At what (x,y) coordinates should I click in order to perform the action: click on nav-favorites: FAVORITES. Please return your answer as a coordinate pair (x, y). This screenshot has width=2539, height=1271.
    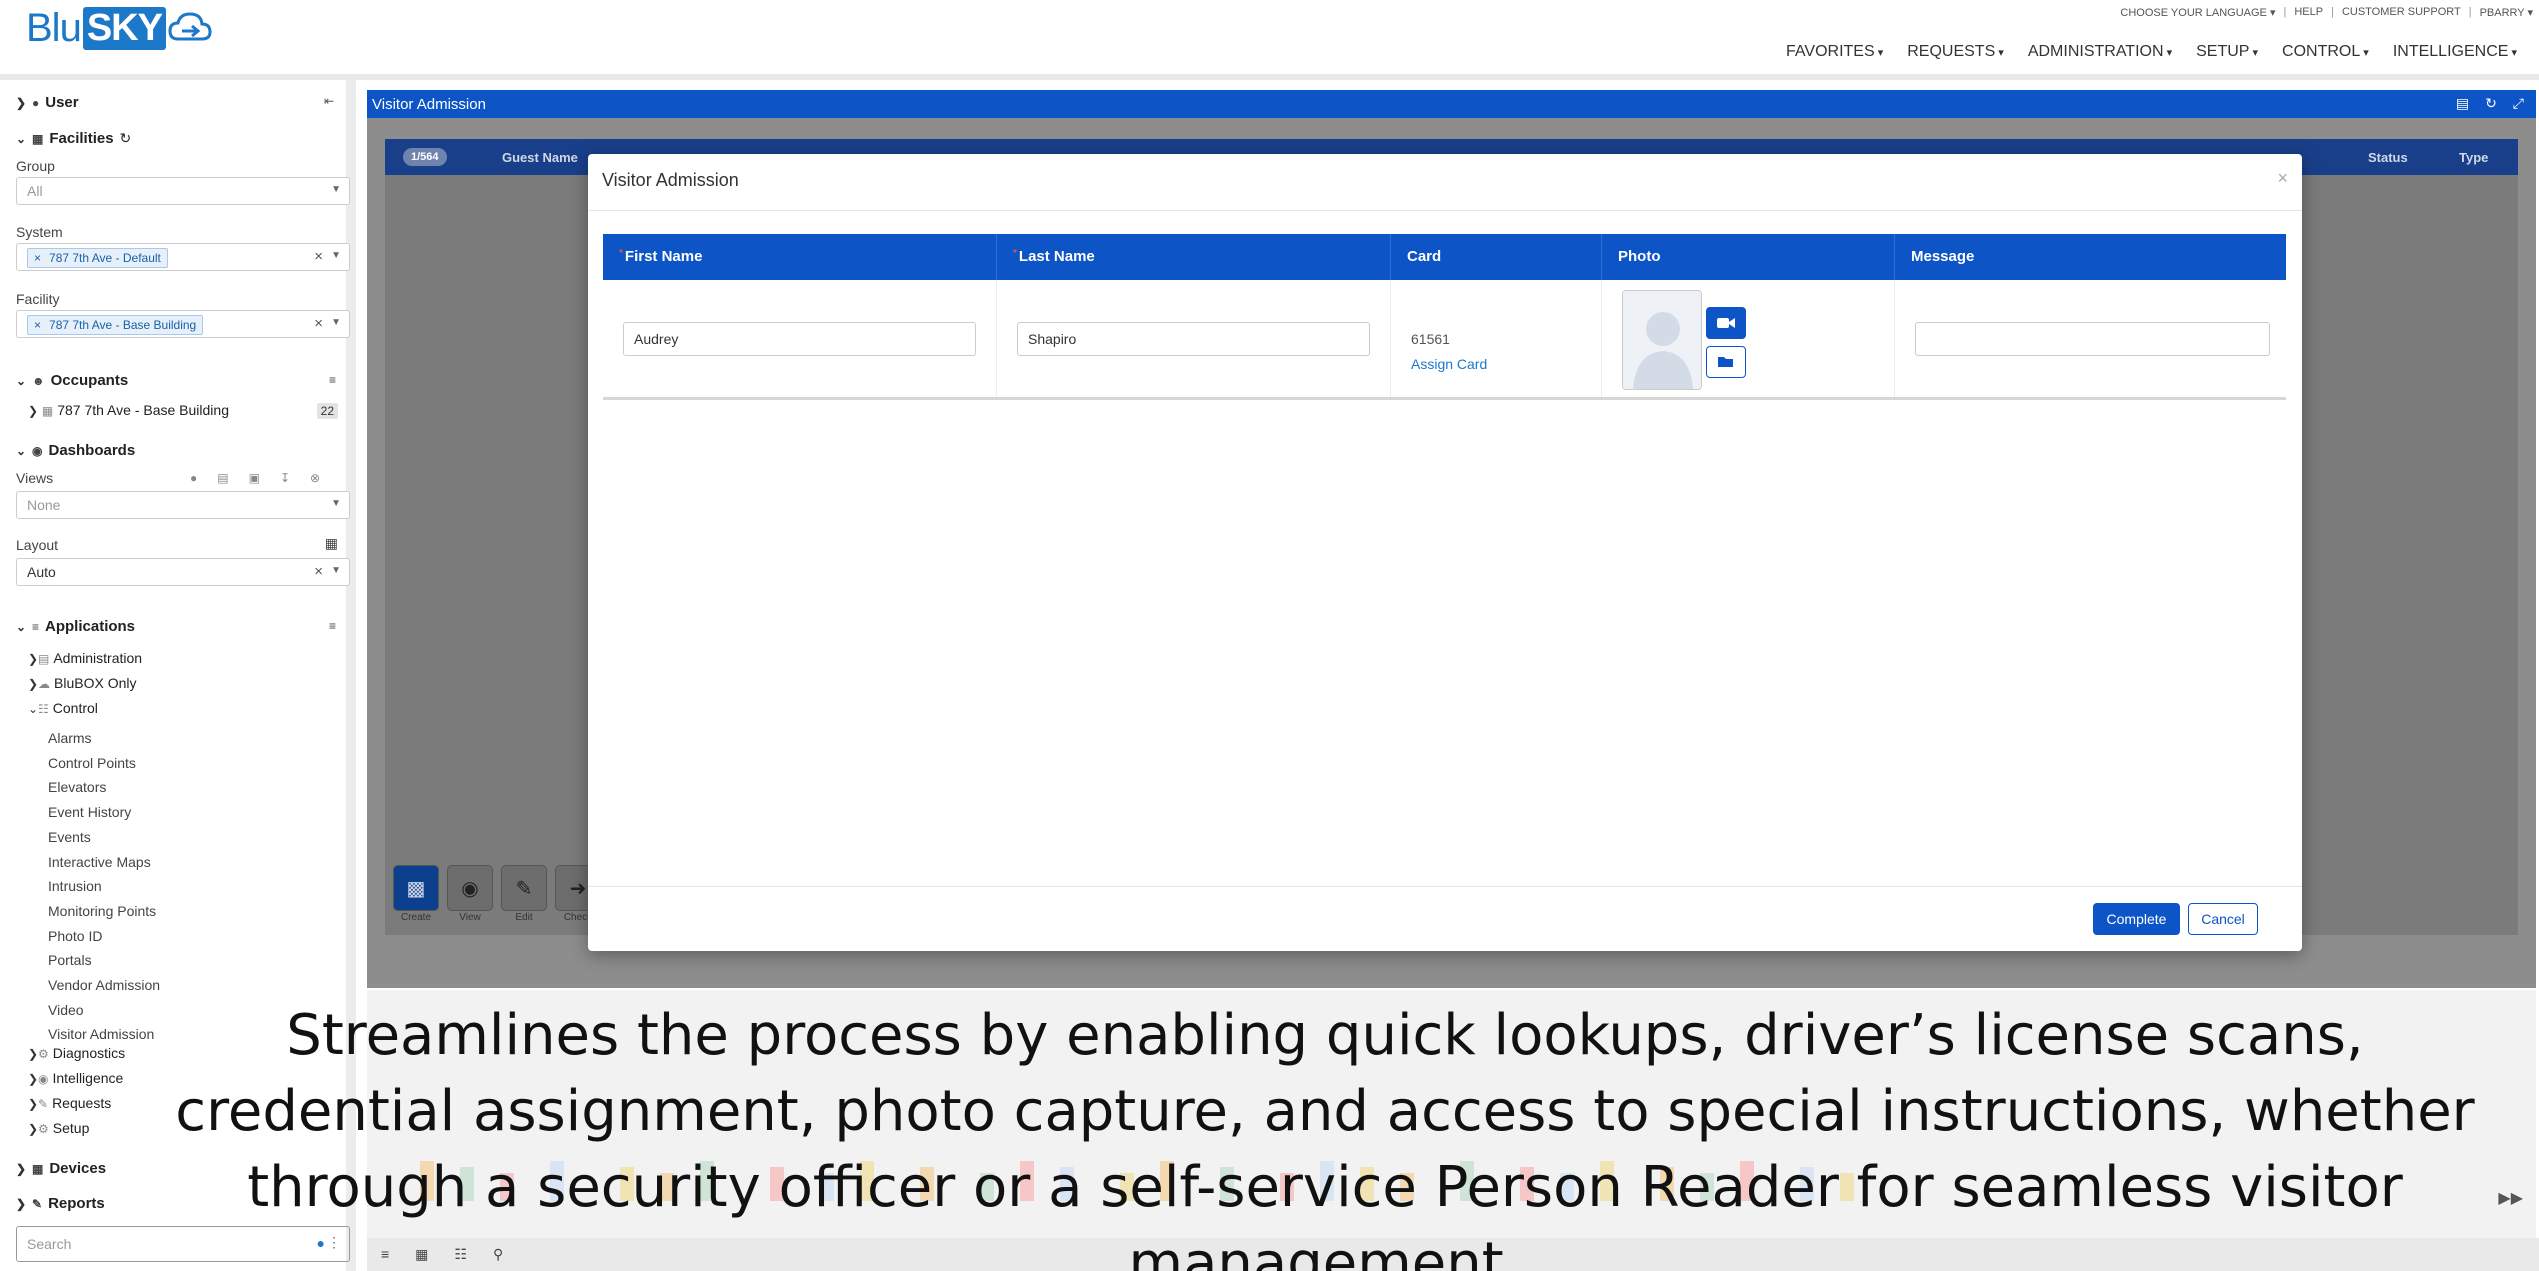
    Looking at the image, I should click on (1834, 52).